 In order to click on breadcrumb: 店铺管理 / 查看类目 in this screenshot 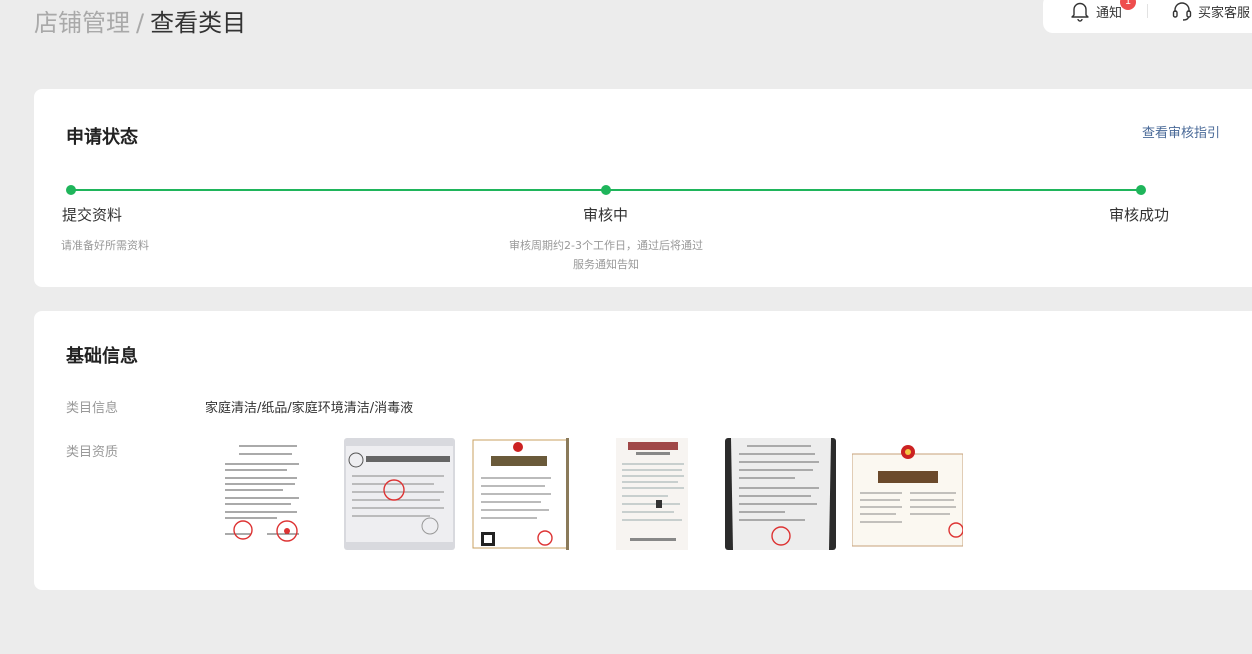, I will do `click(140, 23)`.